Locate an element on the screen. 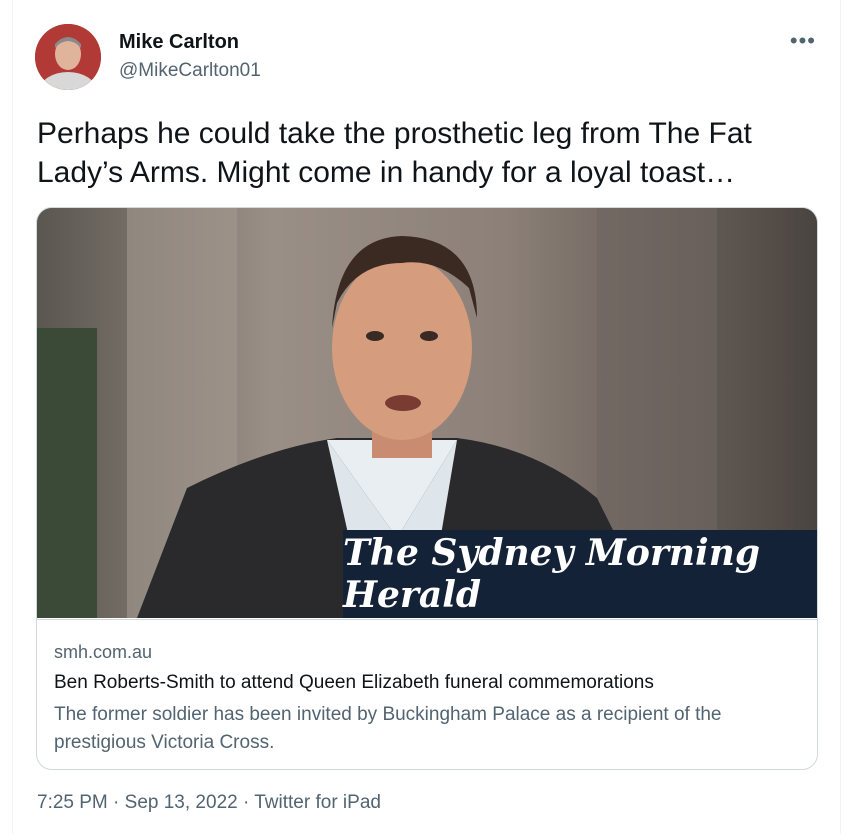  avatar-image is located at coordinates (68, 57).